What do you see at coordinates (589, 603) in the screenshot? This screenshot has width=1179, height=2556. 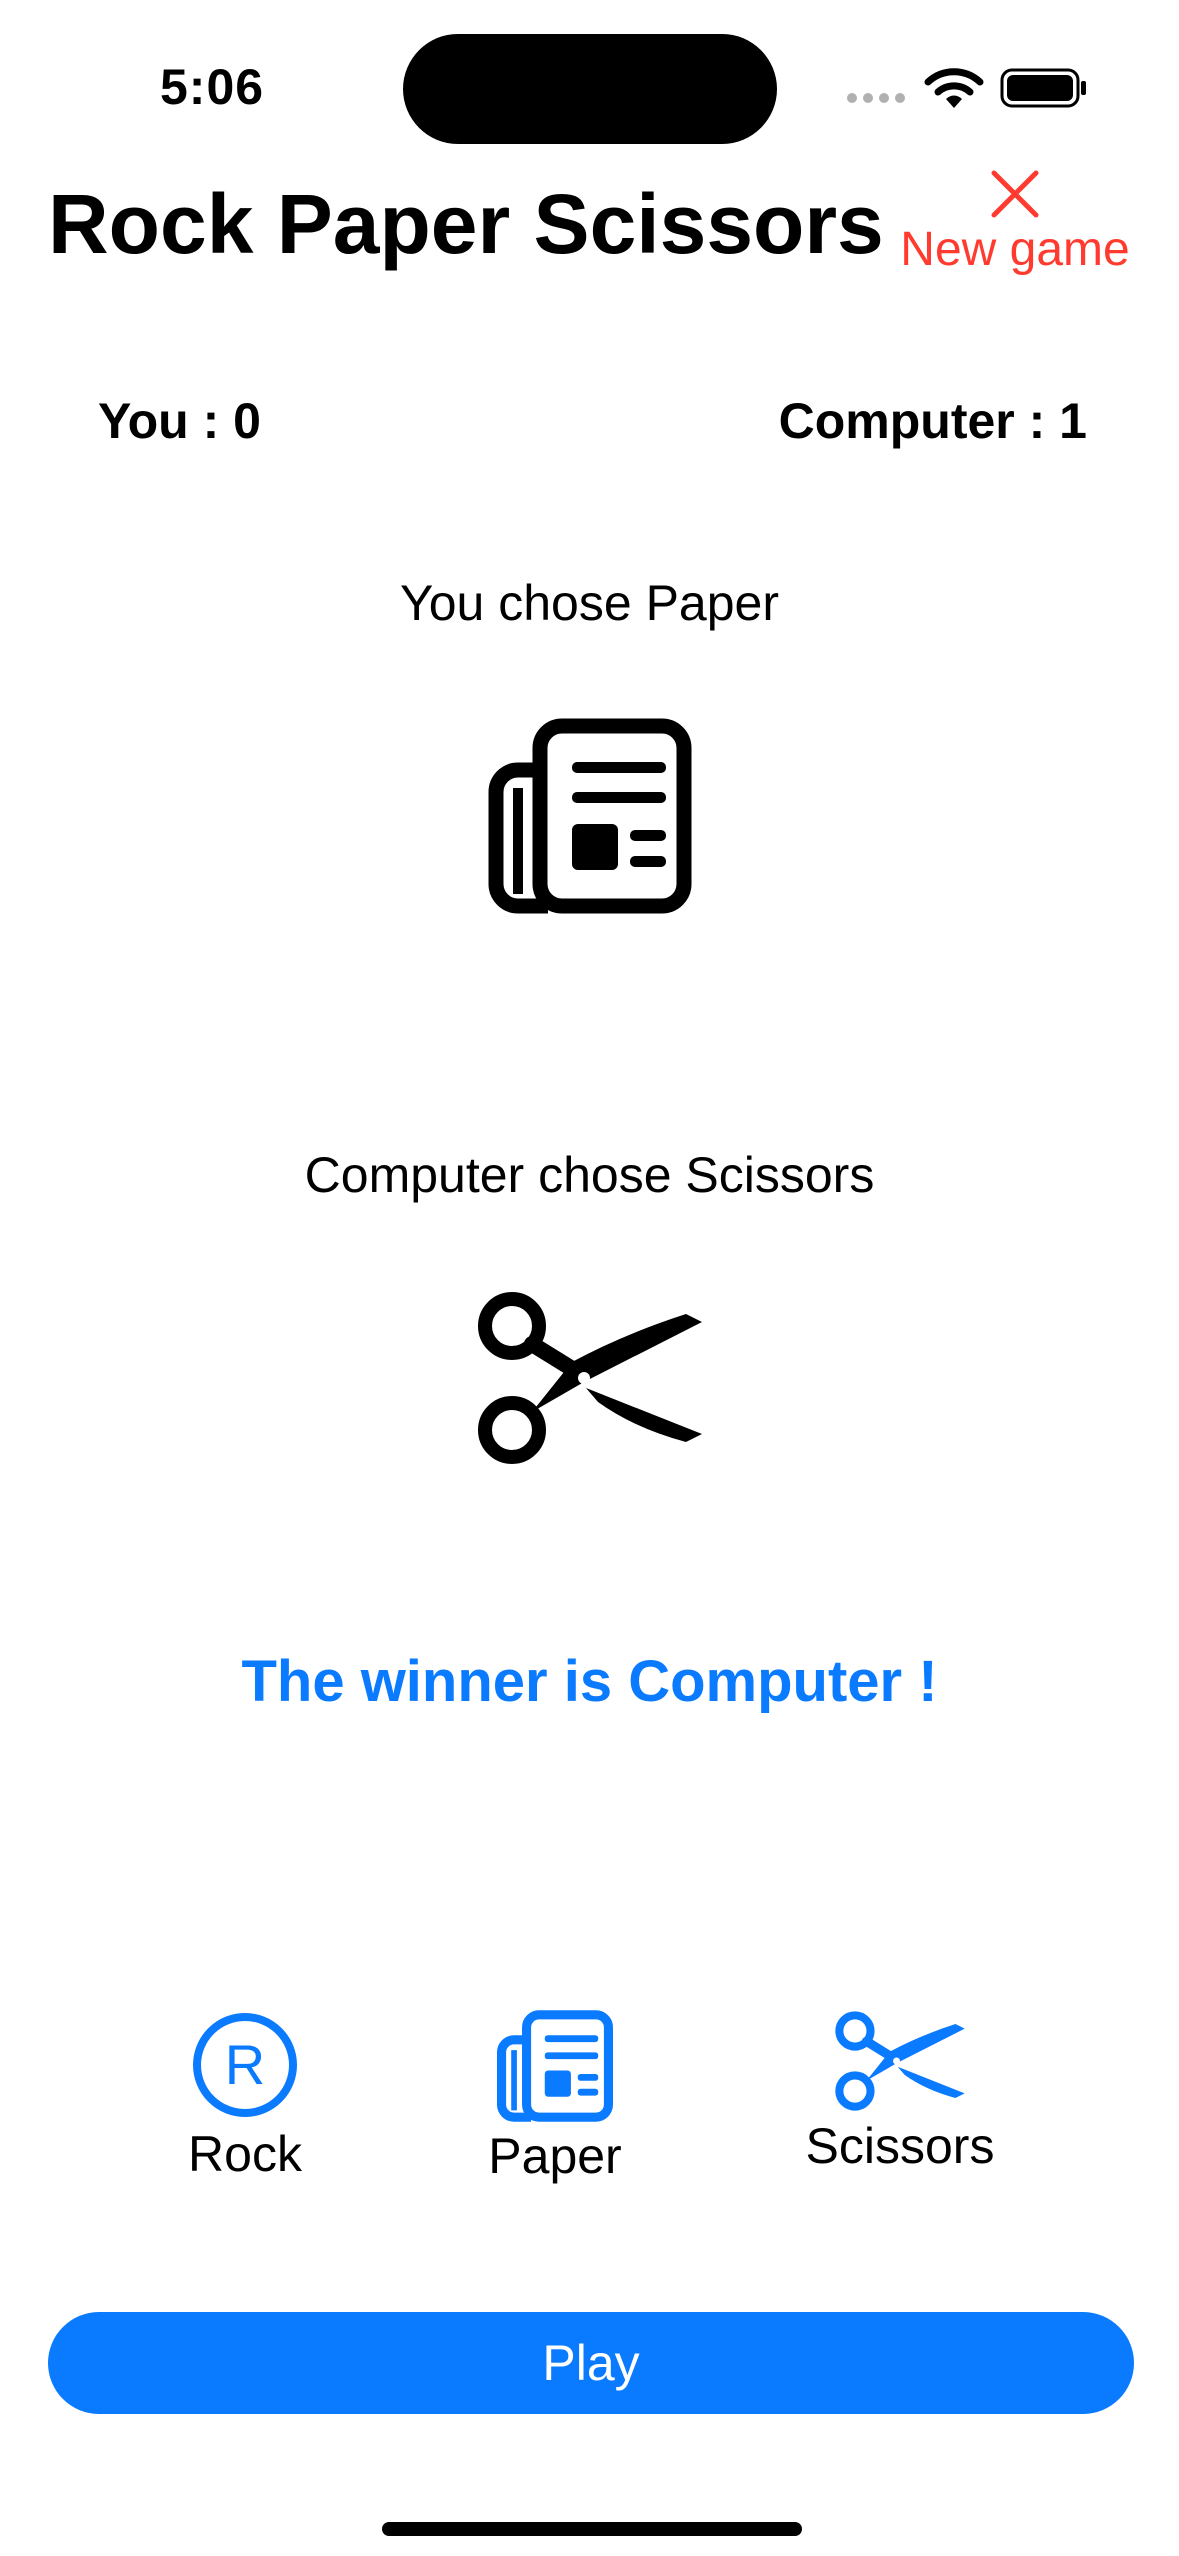 I see `you-chose-text: You chose Paper` at bounding box center [589, 603].